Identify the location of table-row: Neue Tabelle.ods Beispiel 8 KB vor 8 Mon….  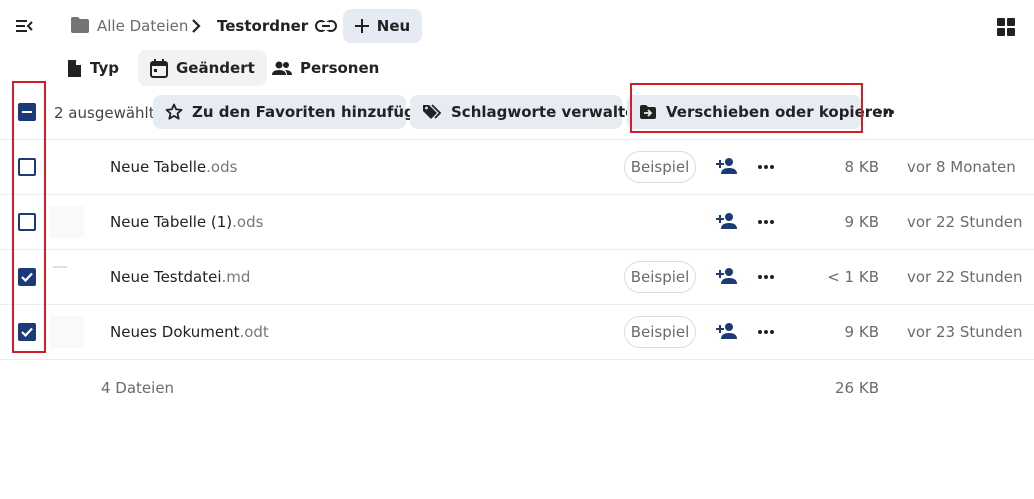
(517, 167).